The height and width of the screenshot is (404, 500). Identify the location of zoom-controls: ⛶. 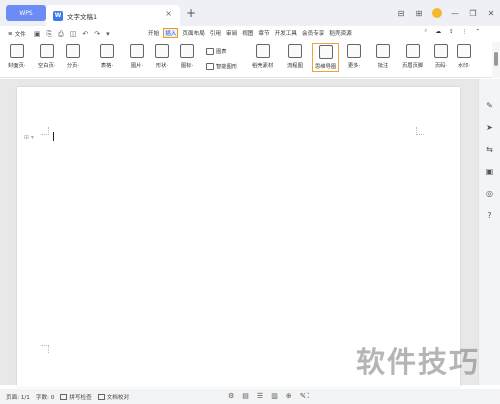
(306, 396).